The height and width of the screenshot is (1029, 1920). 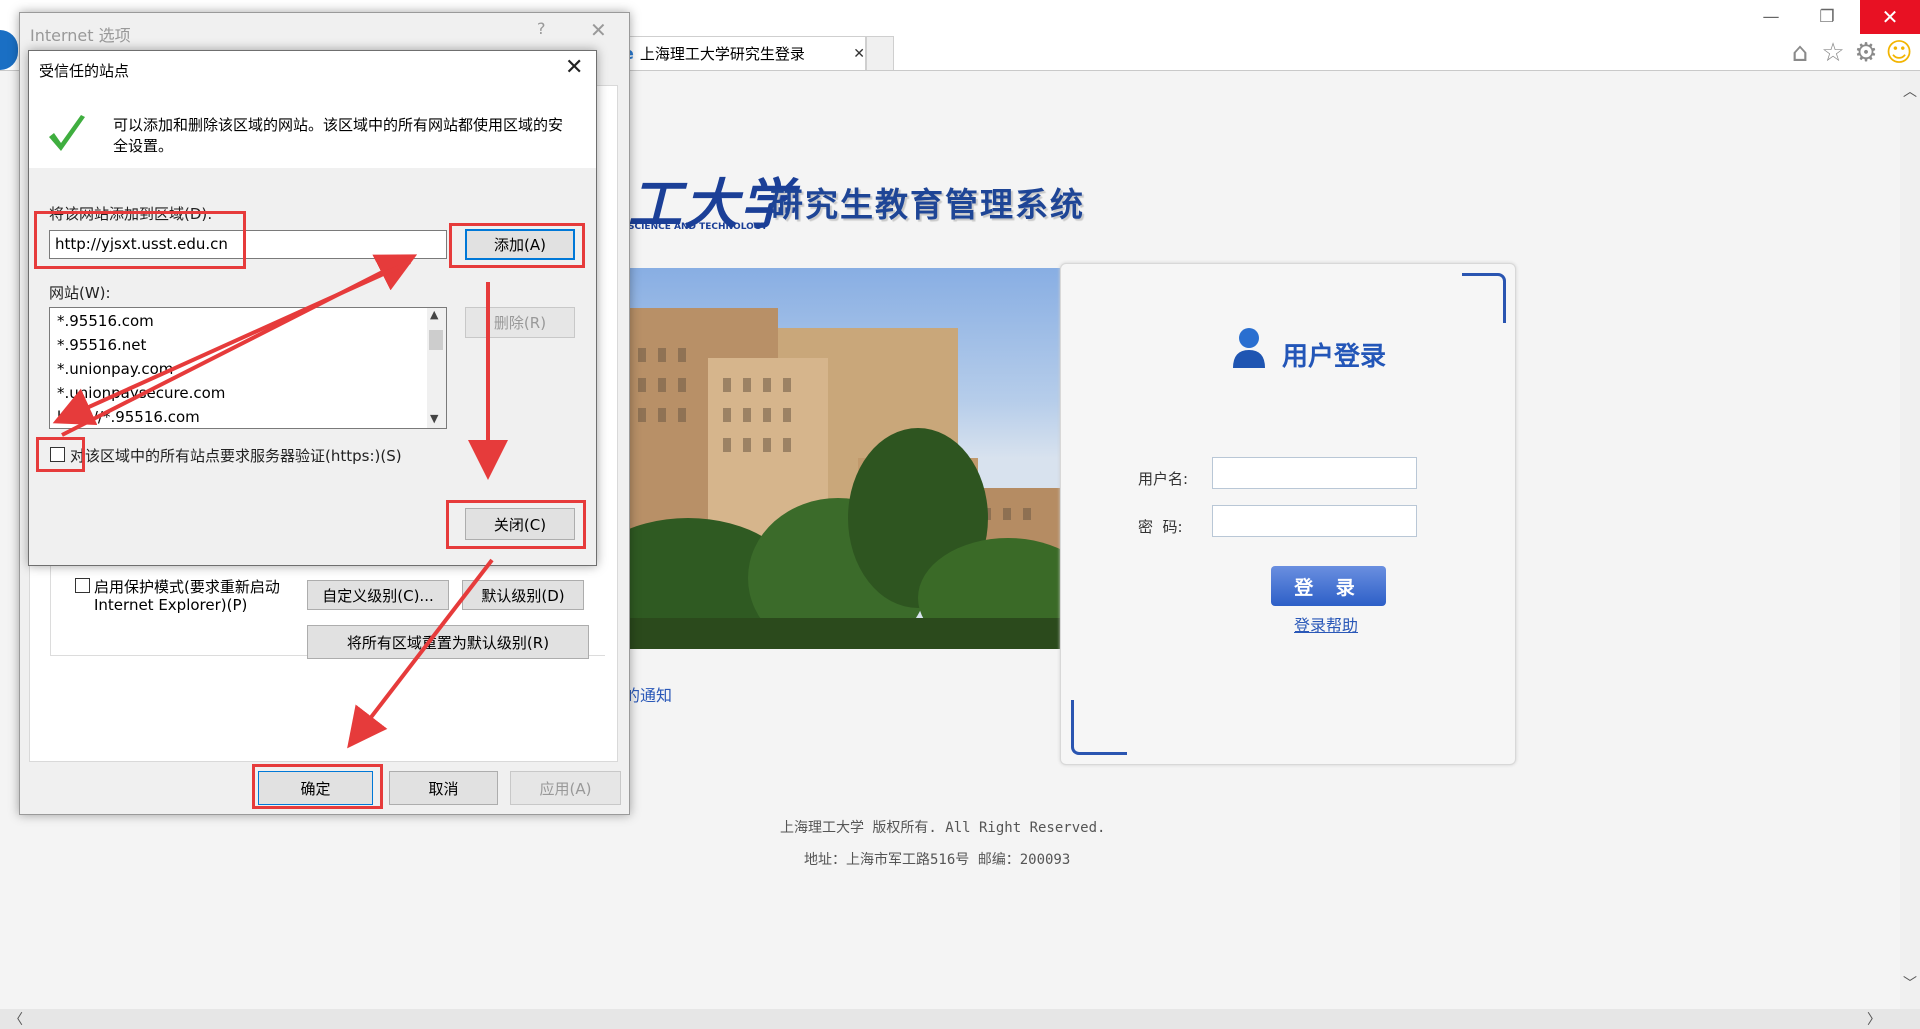 I want to click on login-button: 登 录, so click(x=1328, y=586).